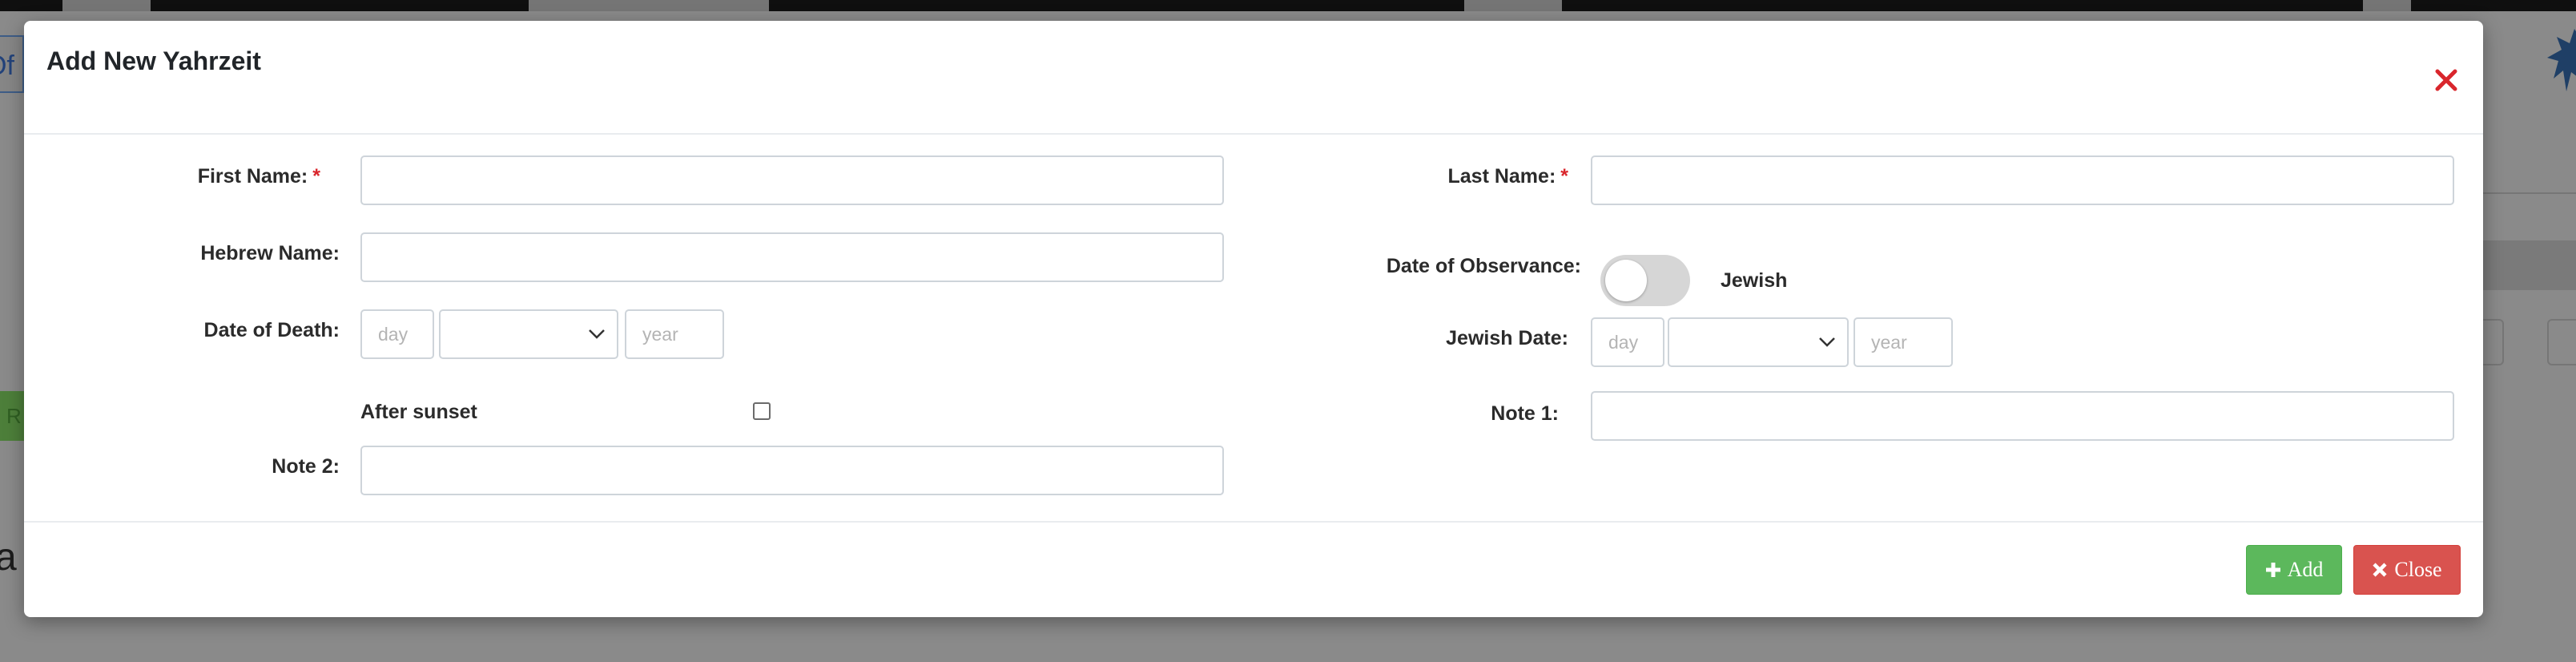  What do you see at coordinates (2022, 180) in the screenshot?
I see `last-name-input` at bounding box center [2022, 180].